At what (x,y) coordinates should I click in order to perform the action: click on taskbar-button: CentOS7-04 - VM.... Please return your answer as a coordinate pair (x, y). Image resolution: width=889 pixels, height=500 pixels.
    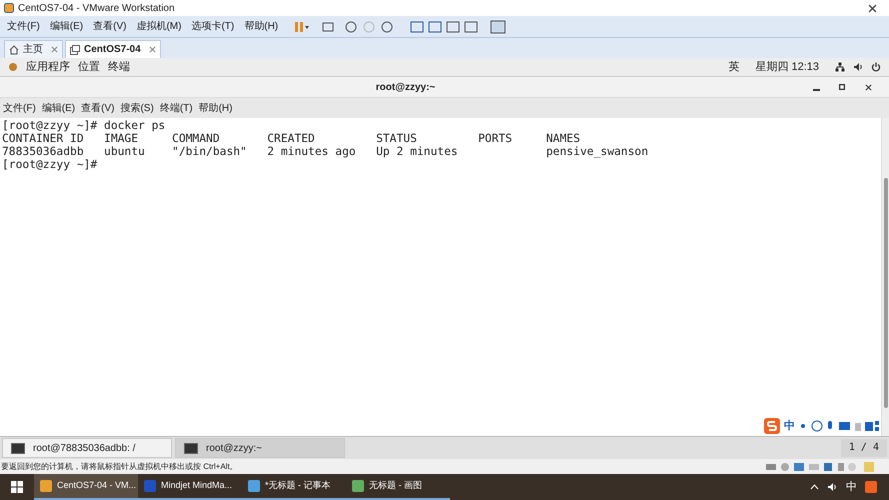
    Looking at the image, I should click on (86, 487).